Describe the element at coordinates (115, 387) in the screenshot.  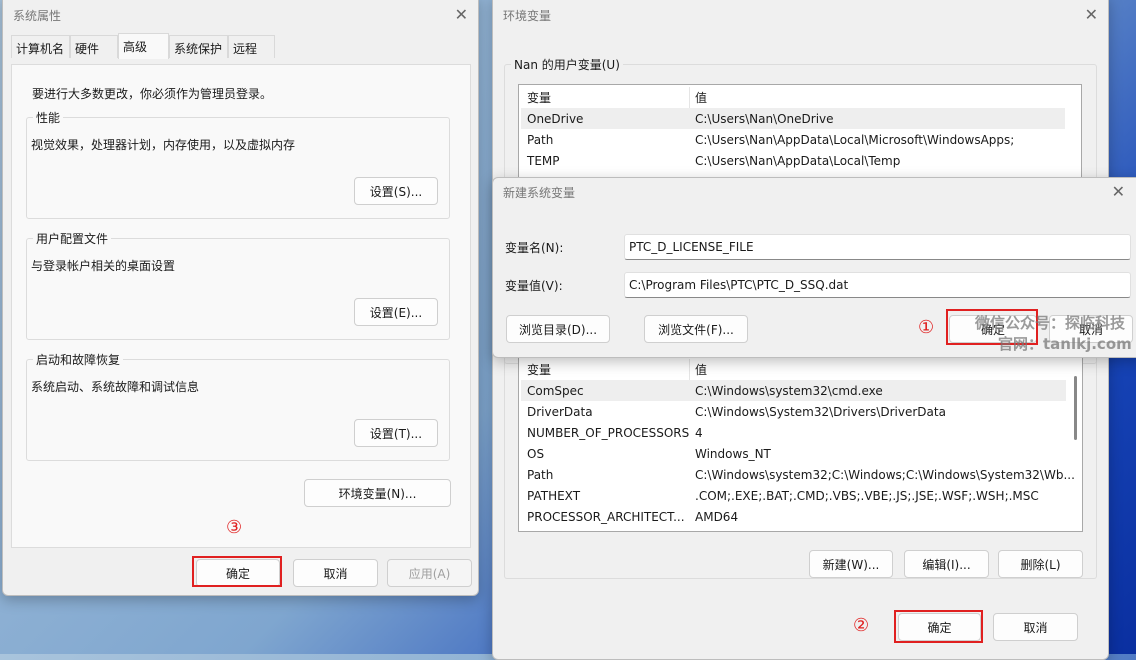
I see `group-desc: 系统启动、系统故障和调试信息` at that location.